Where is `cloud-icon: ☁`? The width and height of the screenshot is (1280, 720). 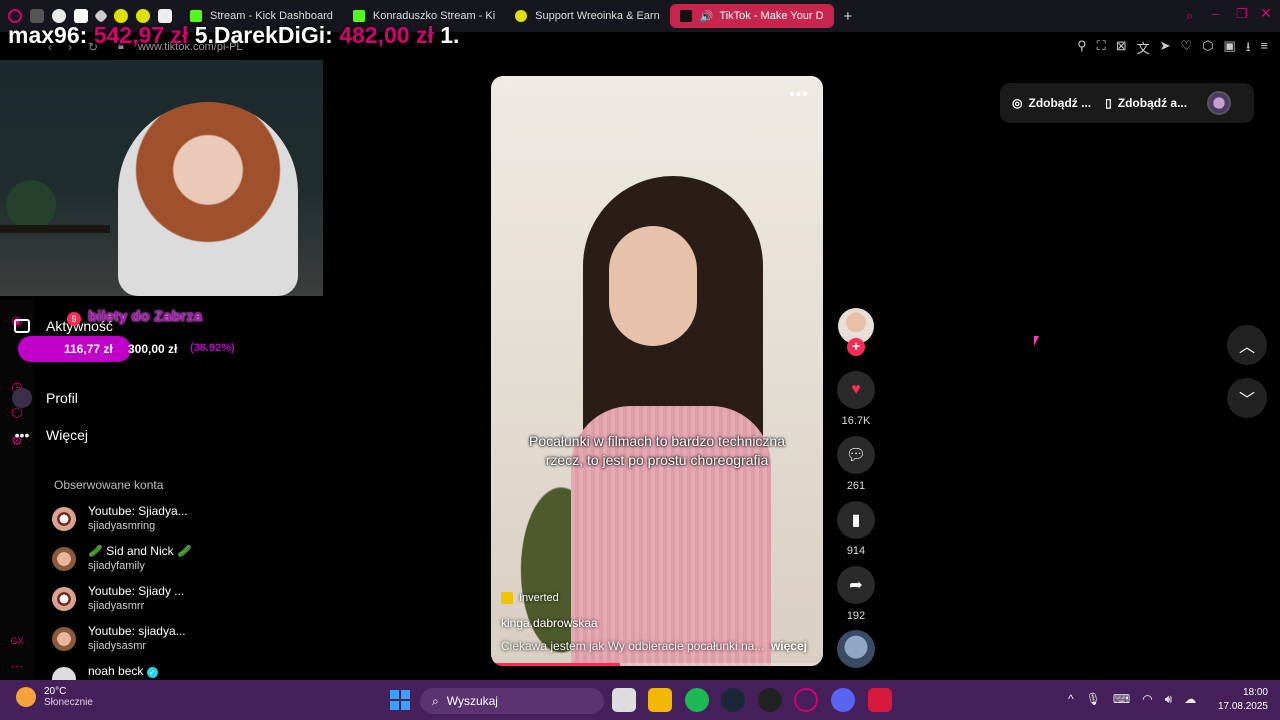
cloud-icon: ☁ is located at coordinates (1190, 699).